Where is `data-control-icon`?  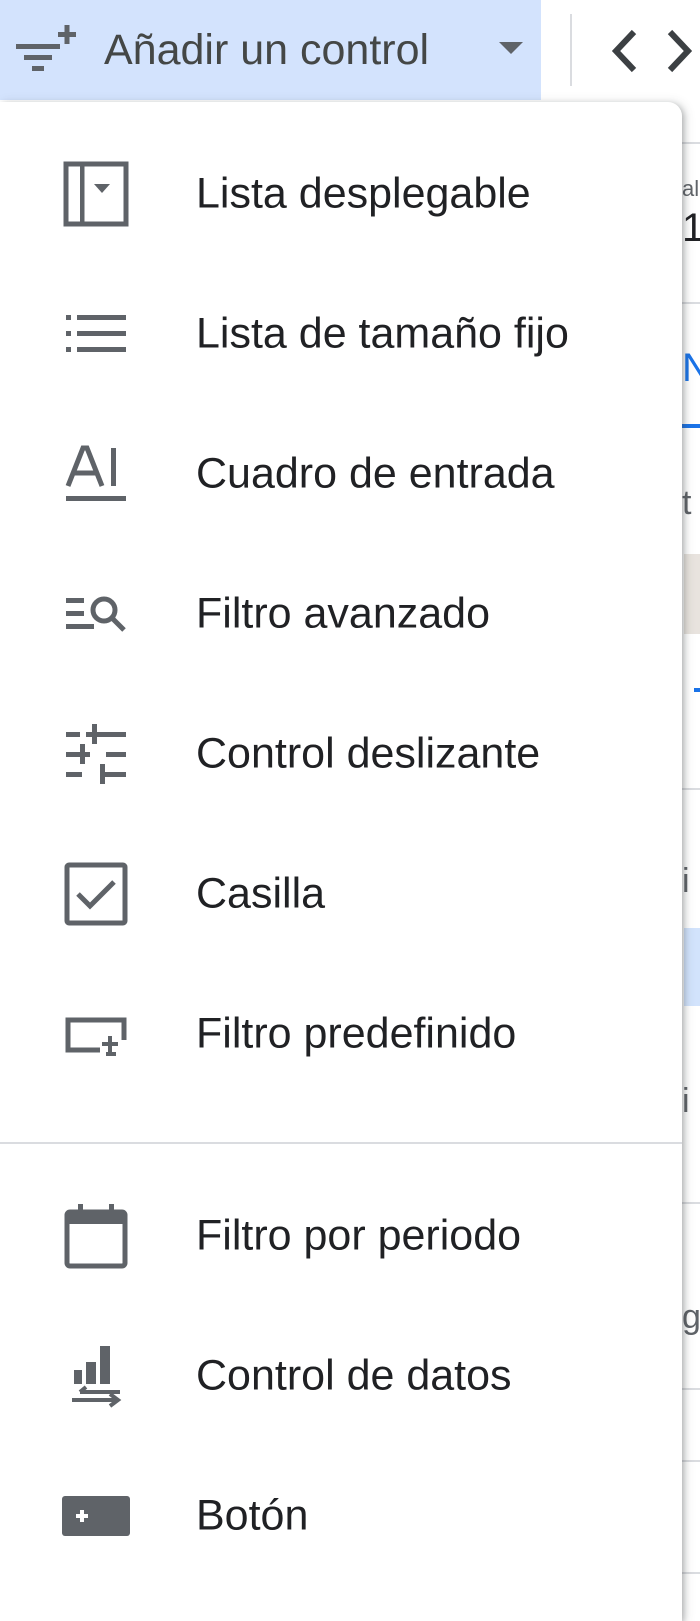 data-control-icon is located at coordinates (97, 1377).